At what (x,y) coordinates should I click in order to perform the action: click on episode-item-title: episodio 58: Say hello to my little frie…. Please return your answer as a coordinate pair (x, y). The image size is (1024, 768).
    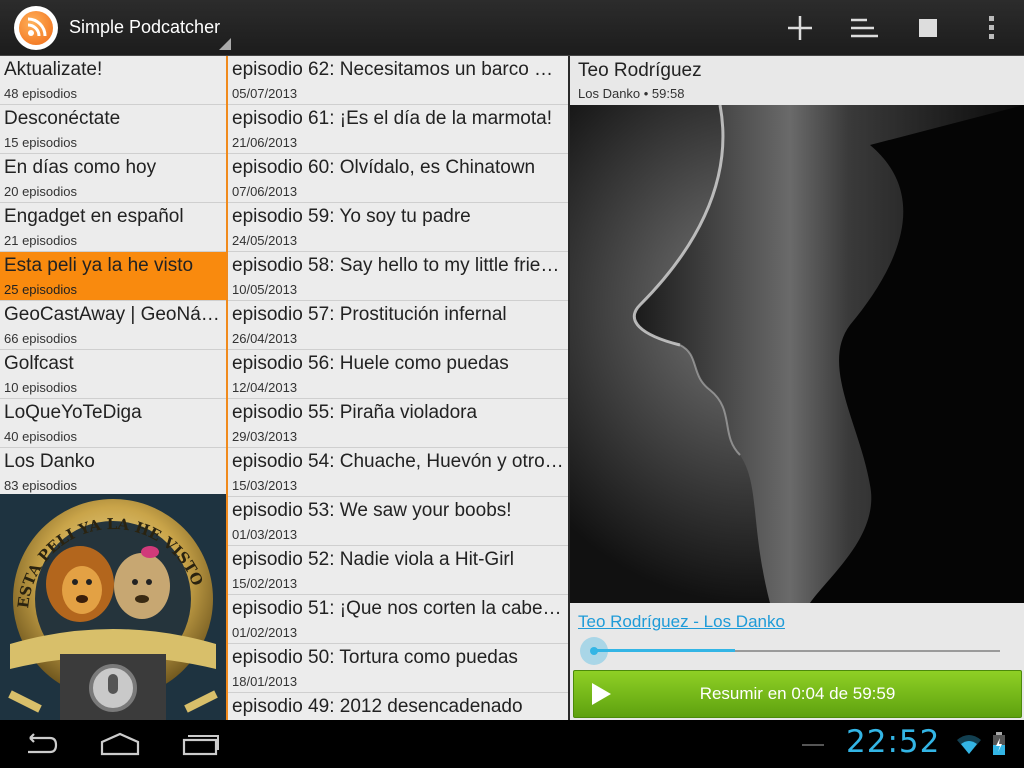
    Looking at the image, I should click on (396, 265).